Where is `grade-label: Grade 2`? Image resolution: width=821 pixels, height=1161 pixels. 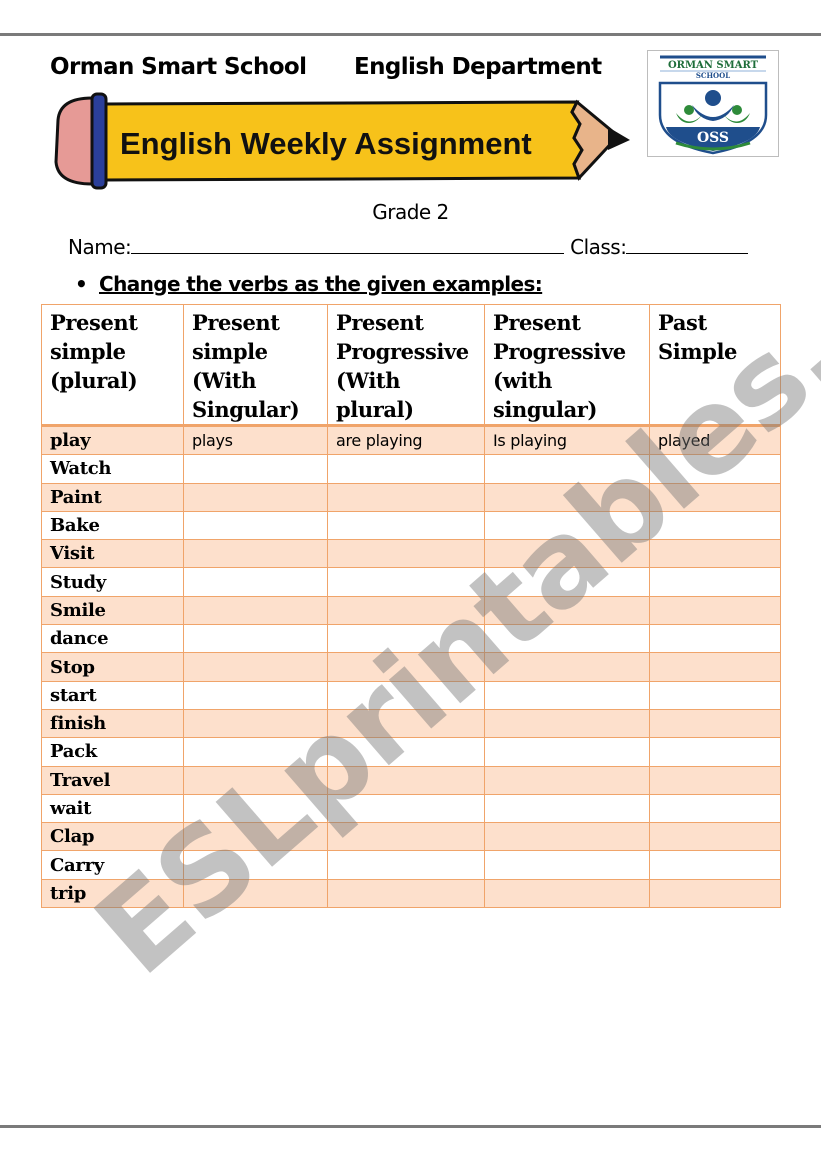
grade-label: Grade 2 is located at coordinates (410, 212).